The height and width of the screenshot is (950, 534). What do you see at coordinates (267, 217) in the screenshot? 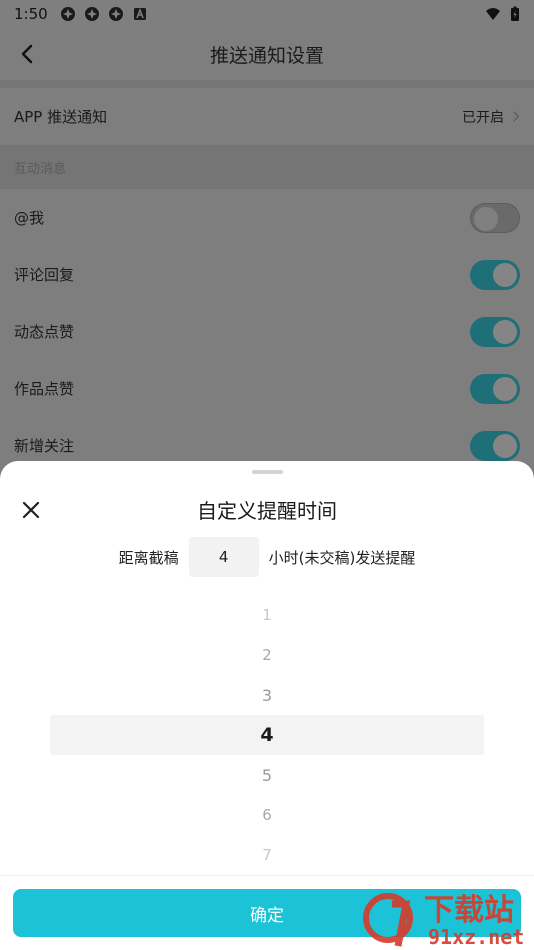
I see `setting-row-at-me: @我` at bounding box center [267, 217].